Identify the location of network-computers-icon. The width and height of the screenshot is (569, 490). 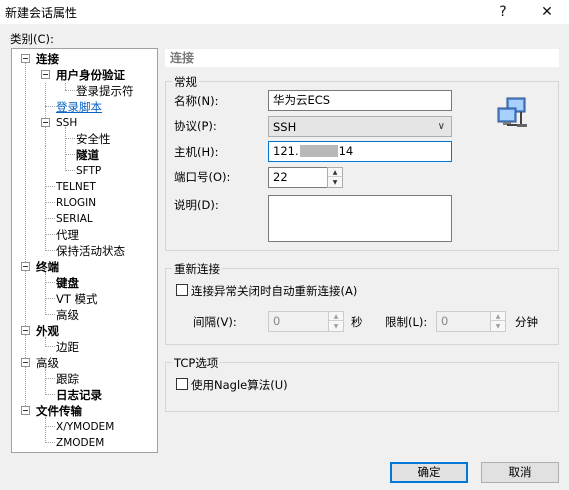
(512, 113).